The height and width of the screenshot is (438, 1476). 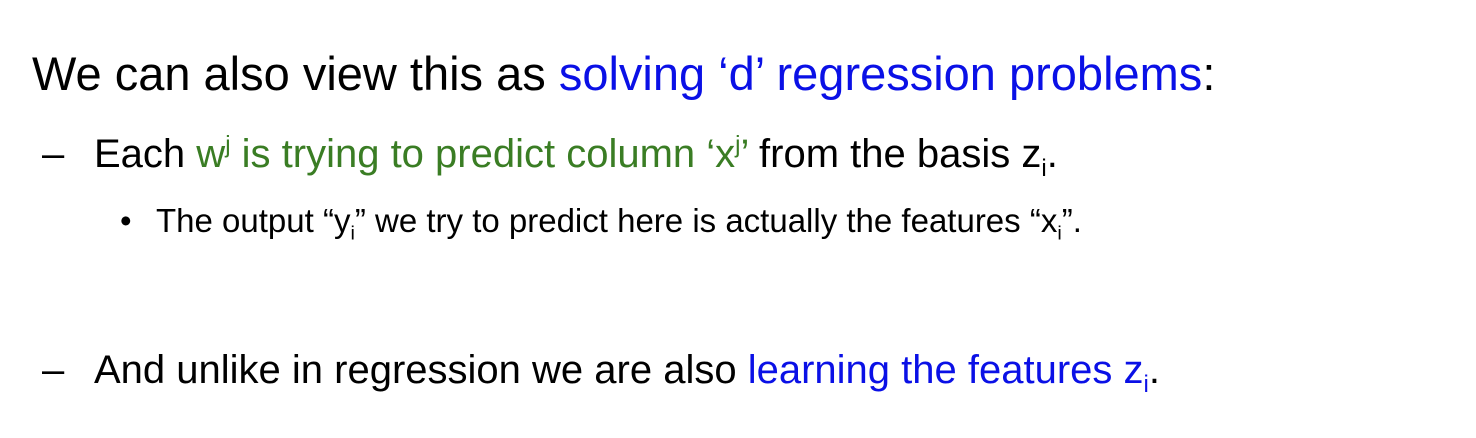 What do you see at coordinates (1052, 154) in the screenshot?
I see `point1-end: .` at bounding box center [1052, 154].